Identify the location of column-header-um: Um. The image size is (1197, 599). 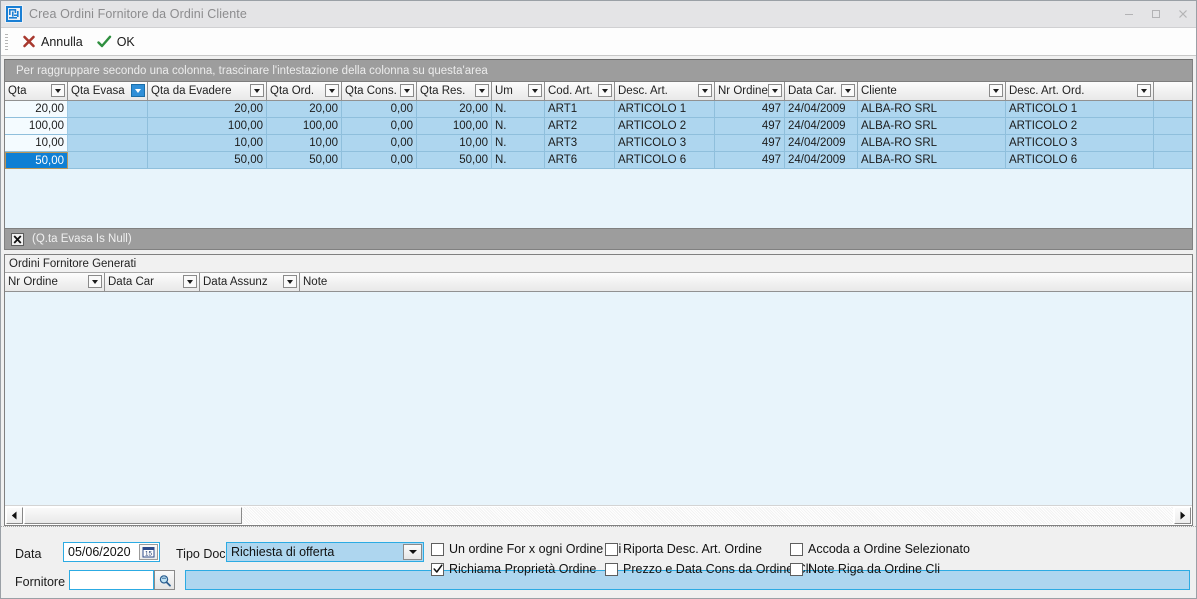
(518, 91).